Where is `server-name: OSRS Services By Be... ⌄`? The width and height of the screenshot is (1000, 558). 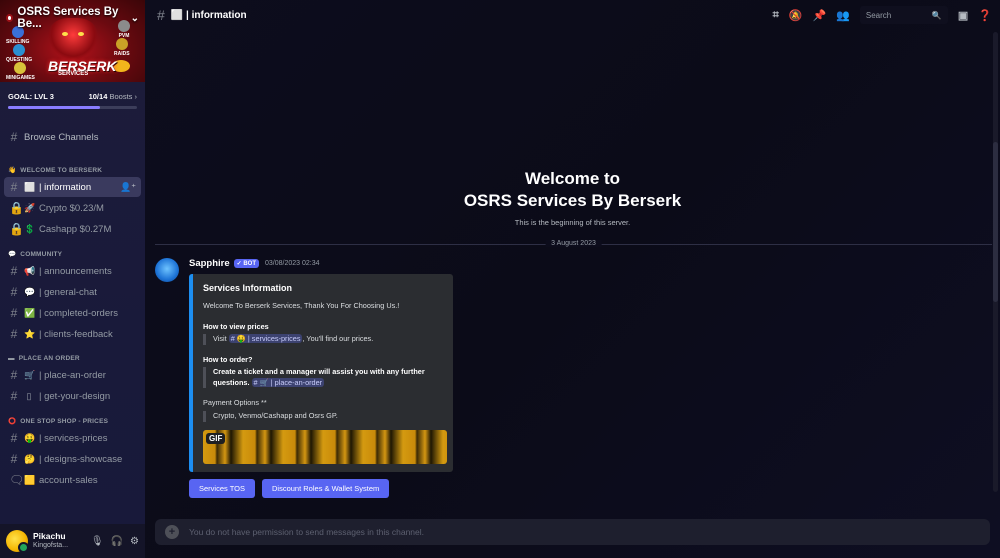
server-name: OSRS Services By Be... ⌄ is located at coordinates (72, 18).